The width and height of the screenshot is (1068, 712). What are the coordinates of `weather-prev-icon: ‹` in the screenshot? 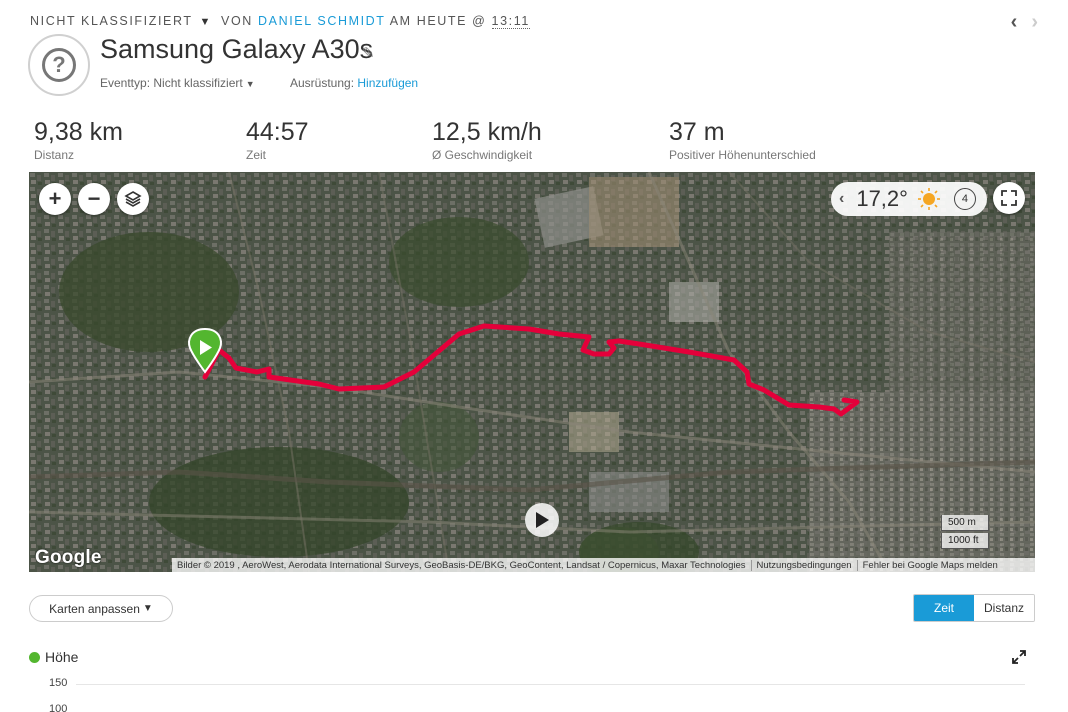 It's located at (841, 199).